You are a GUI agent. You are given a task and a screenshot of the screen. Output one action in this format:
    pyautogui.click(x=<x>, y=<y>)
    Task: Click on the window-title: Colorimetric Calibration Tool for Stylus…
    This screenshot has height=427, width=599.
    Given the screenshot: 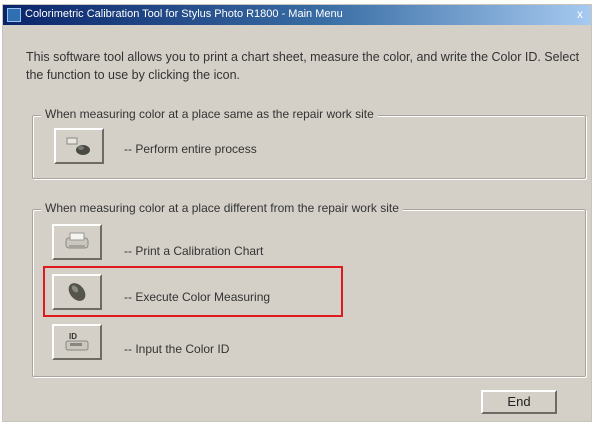 What is the action you would take?
    pyautogui.click(x=184, y=14)
    